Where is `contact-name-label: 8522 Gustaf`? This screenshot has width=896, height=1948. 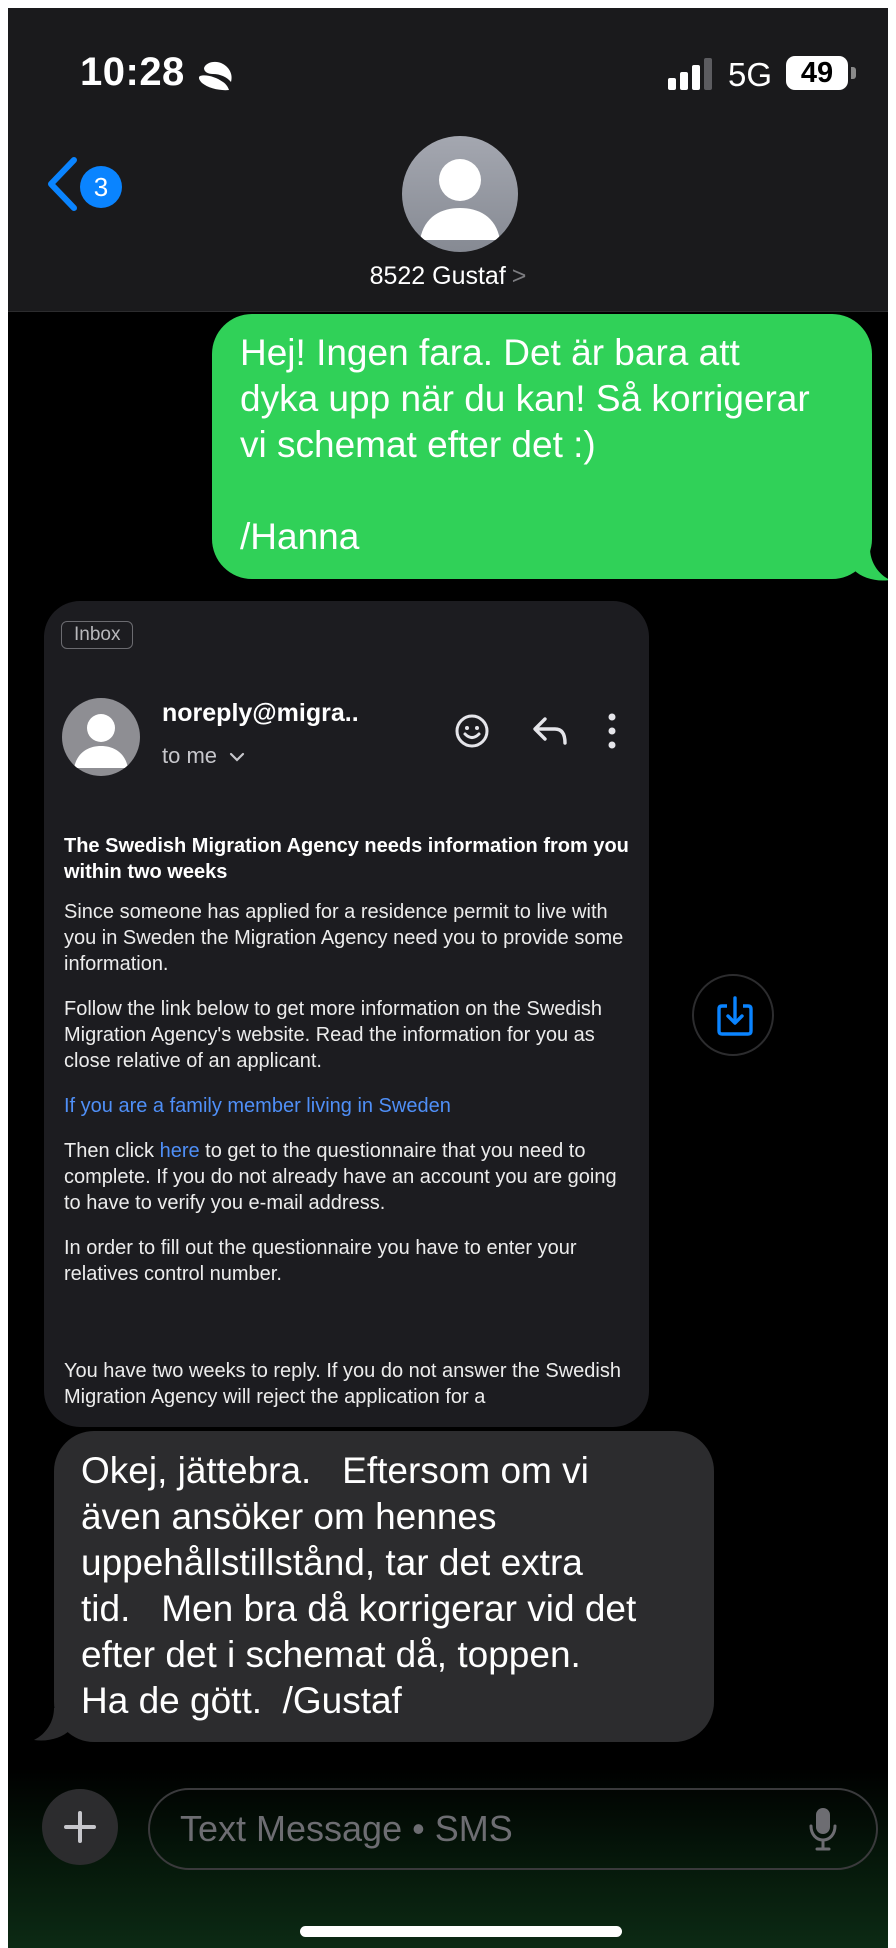 contact-name-label: 8522 Gustaf is located at coordinates (437, 276).